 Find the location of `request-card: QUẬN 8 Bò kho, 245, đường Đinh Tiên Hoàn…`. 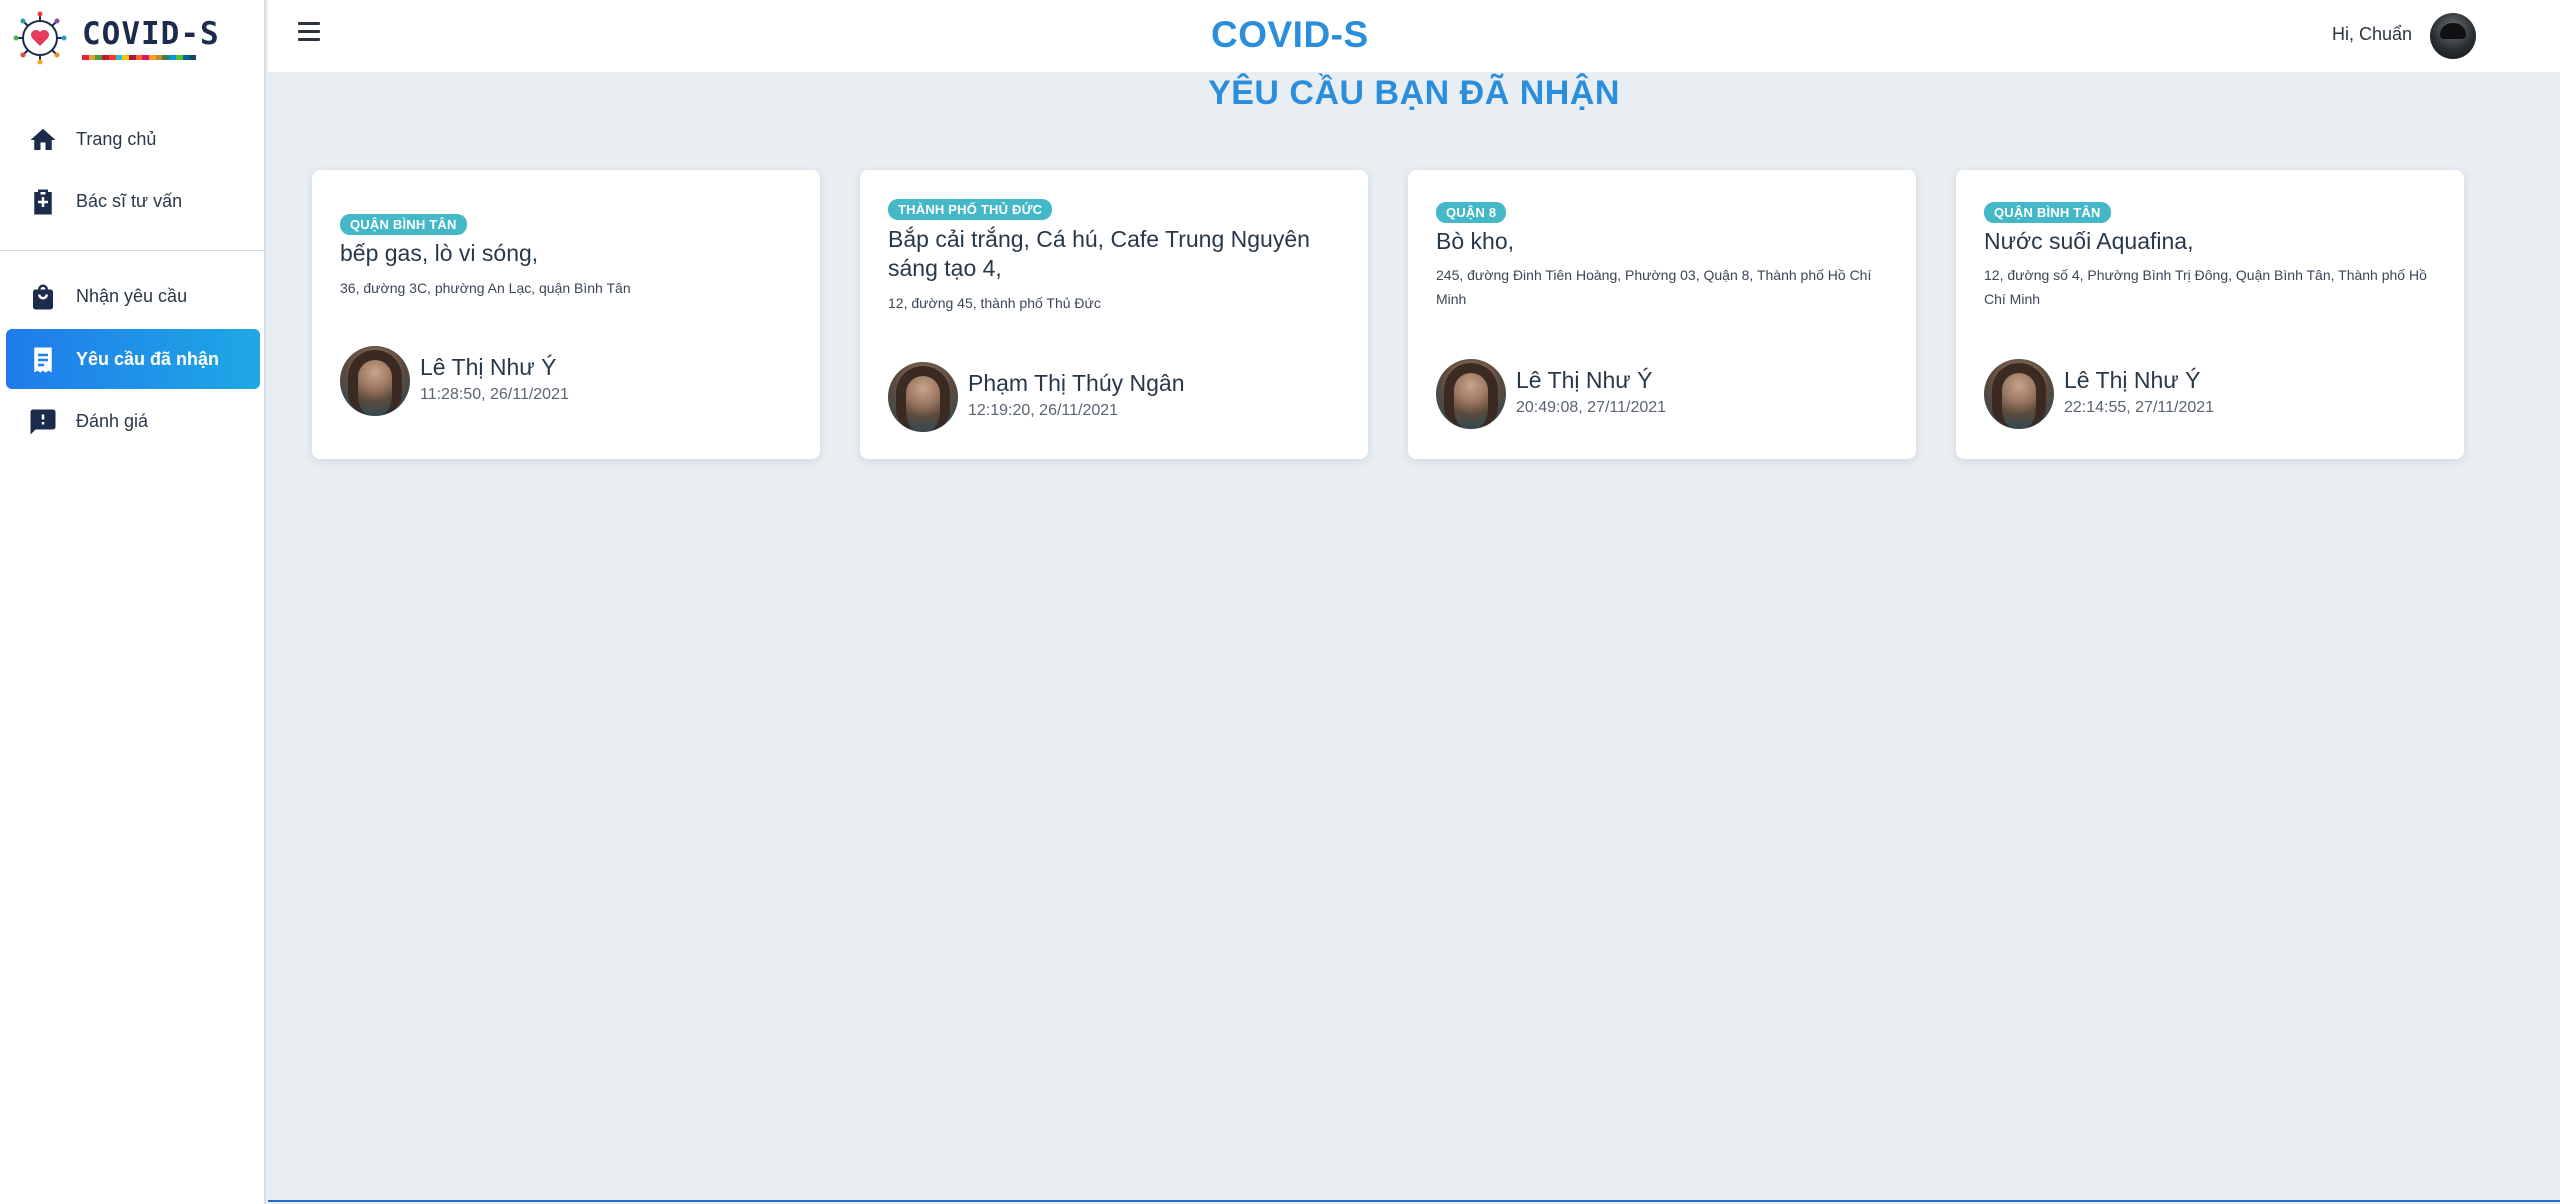

request-card: QUẬN 8 Bò kho, 245, đường Đinh Tiên Hoàn… is located at coordinates (1662, 314).